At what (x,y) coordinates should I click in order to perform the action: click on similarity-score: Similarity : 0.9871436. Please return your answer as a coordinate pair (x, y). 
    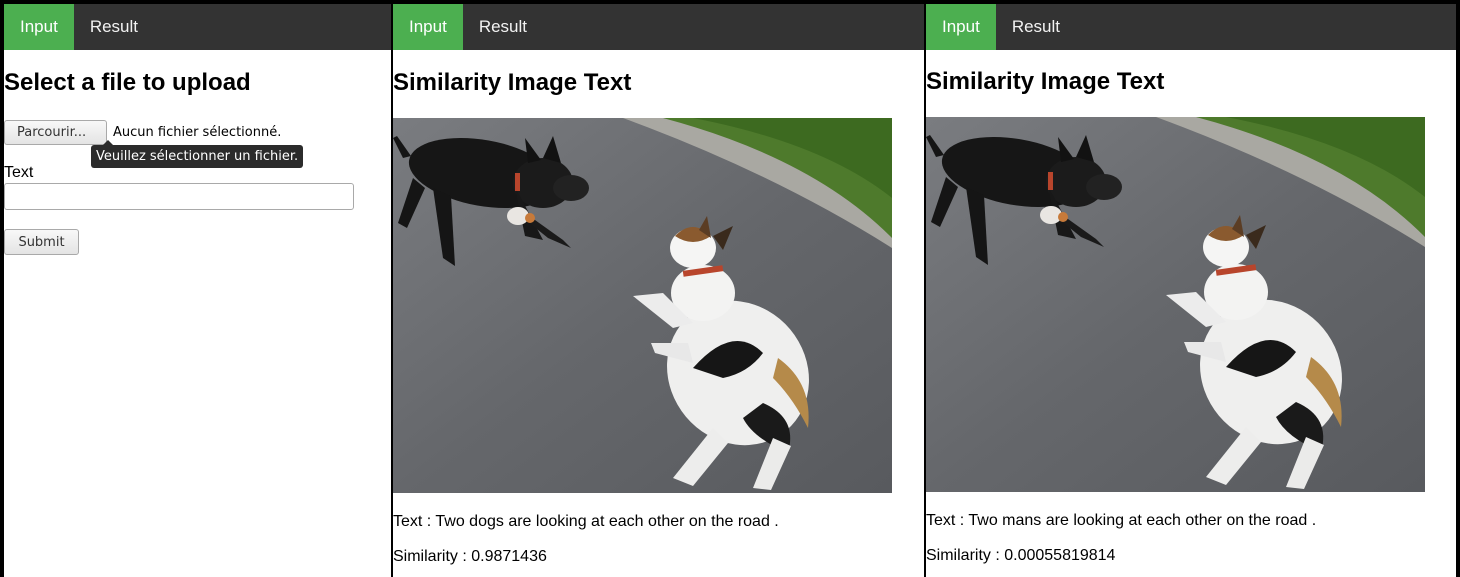
    Looking at the image, I should click on (470, 556).